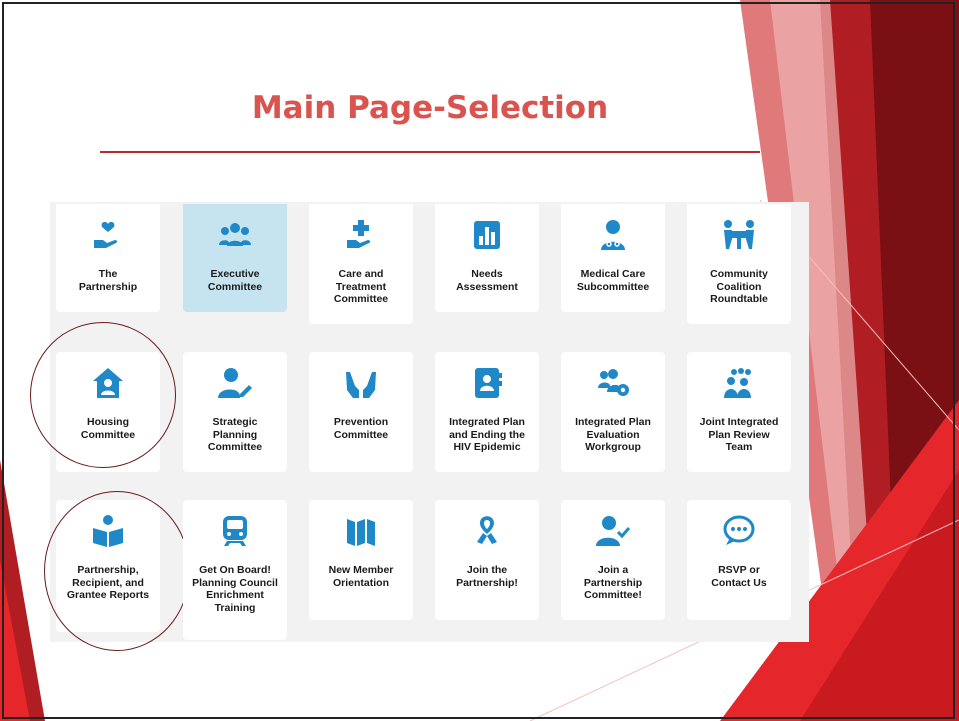 This screenshot has height=721, width=959. Describe the element at coordinates (235, 531) in the screenshot. I see `train-icon` at that location.